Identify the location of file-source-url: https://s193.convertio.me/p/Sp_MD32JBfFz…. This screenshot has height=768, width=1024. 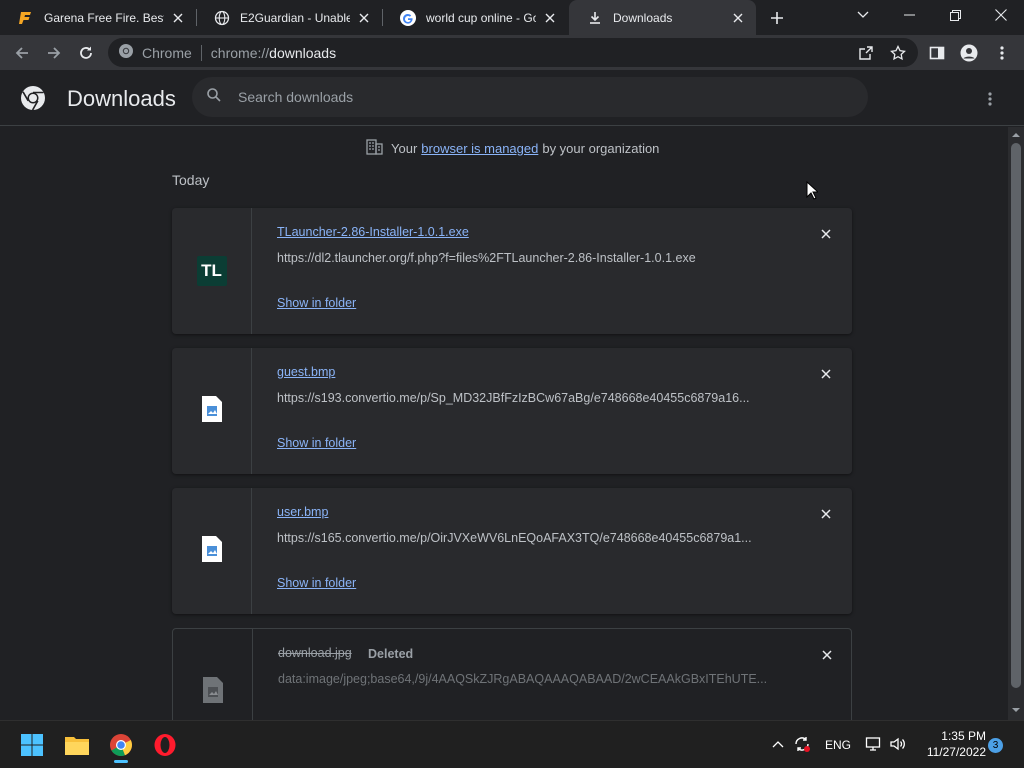
(527, 398).